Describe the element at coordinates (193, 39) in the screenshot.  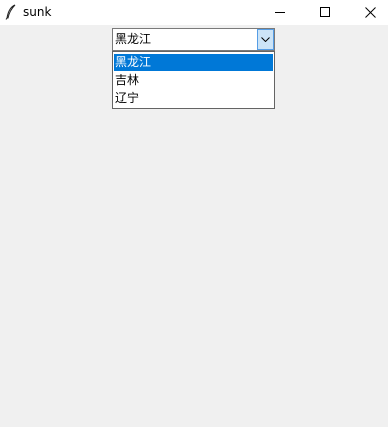
I see `province-combobox: 黑龙江` at that location.